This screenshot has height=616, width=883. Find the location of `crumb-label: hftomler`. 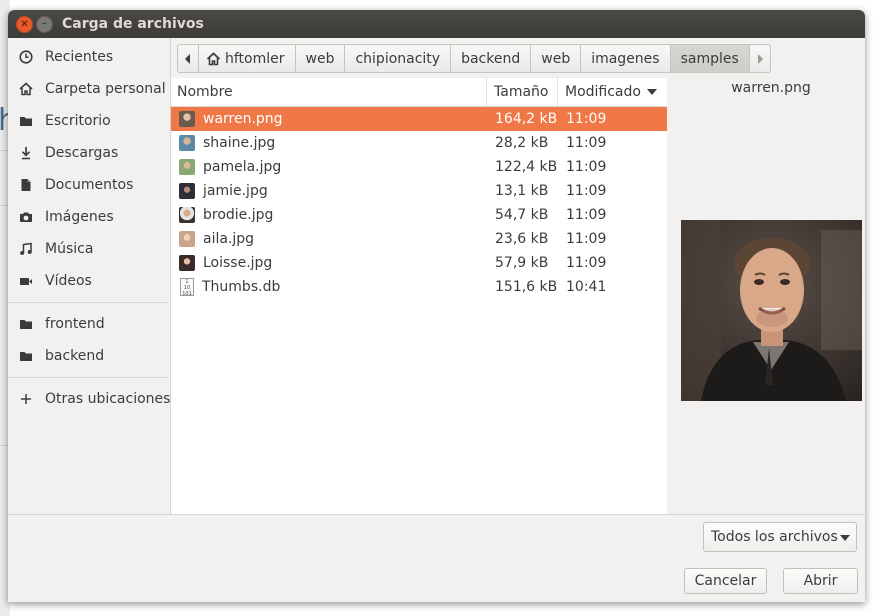

crumb-label: hftomler is located at coordinates (255, 58).